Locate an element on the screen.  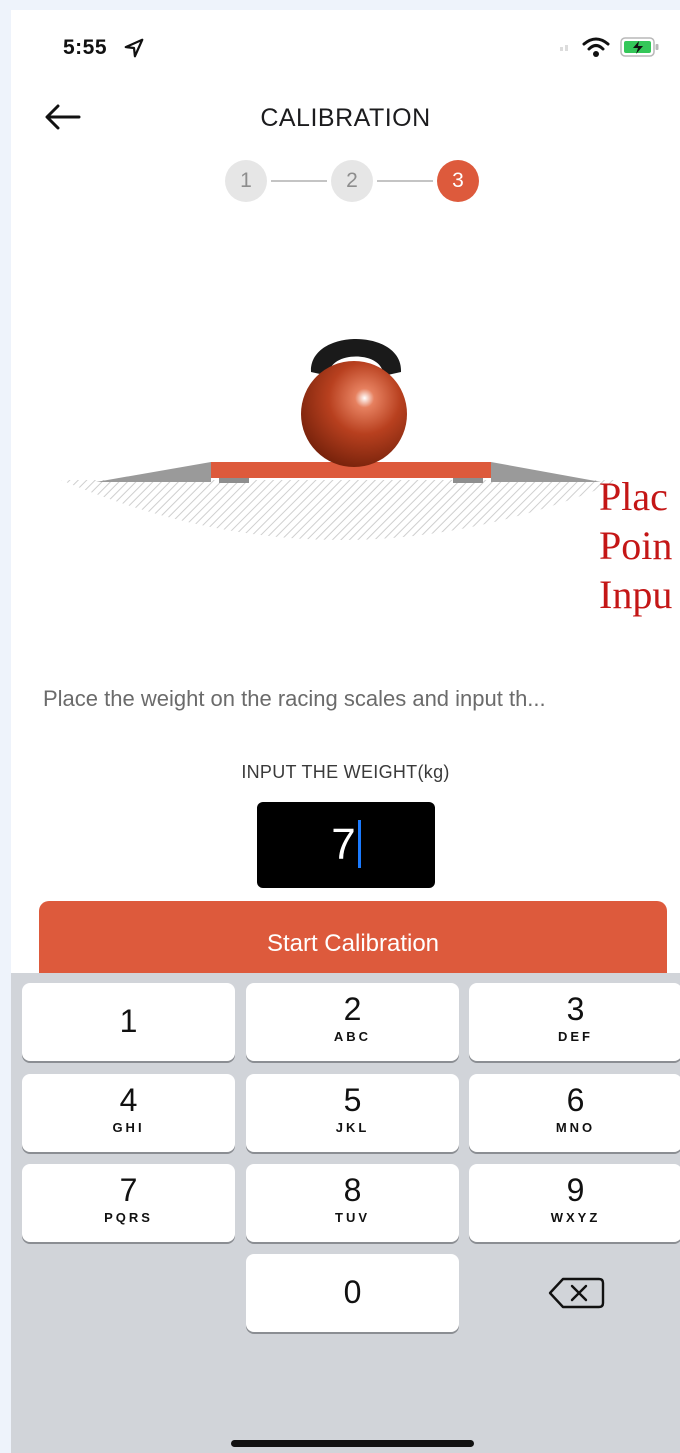
key-1: 1 is located at coordinates (128, 1022).